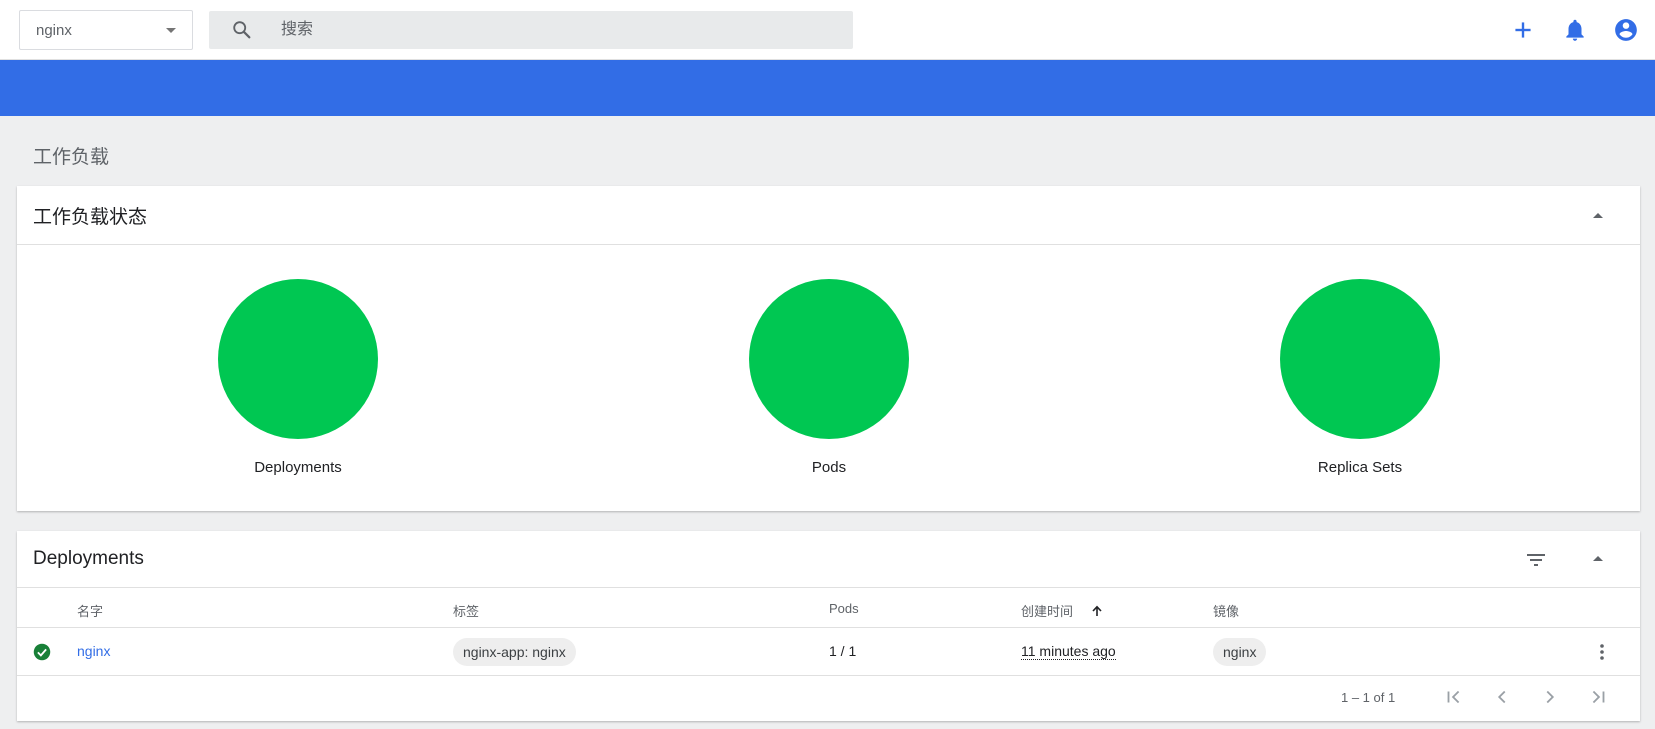  I want to click on action-bar, so click(827, 88).